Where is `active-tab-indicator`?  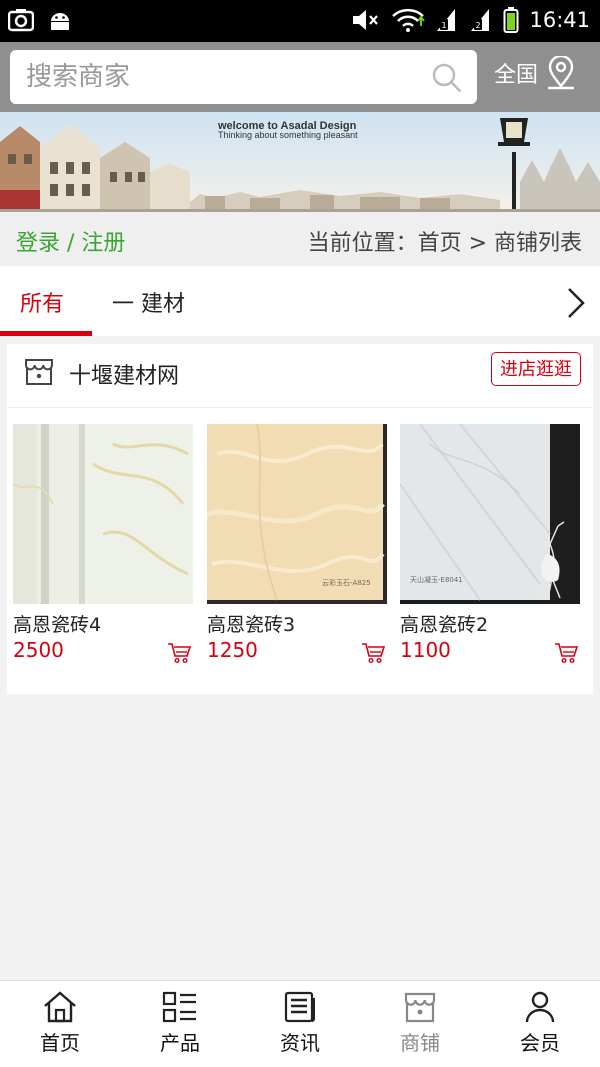 active-tab-indicator is located at coordinates (46, 333).